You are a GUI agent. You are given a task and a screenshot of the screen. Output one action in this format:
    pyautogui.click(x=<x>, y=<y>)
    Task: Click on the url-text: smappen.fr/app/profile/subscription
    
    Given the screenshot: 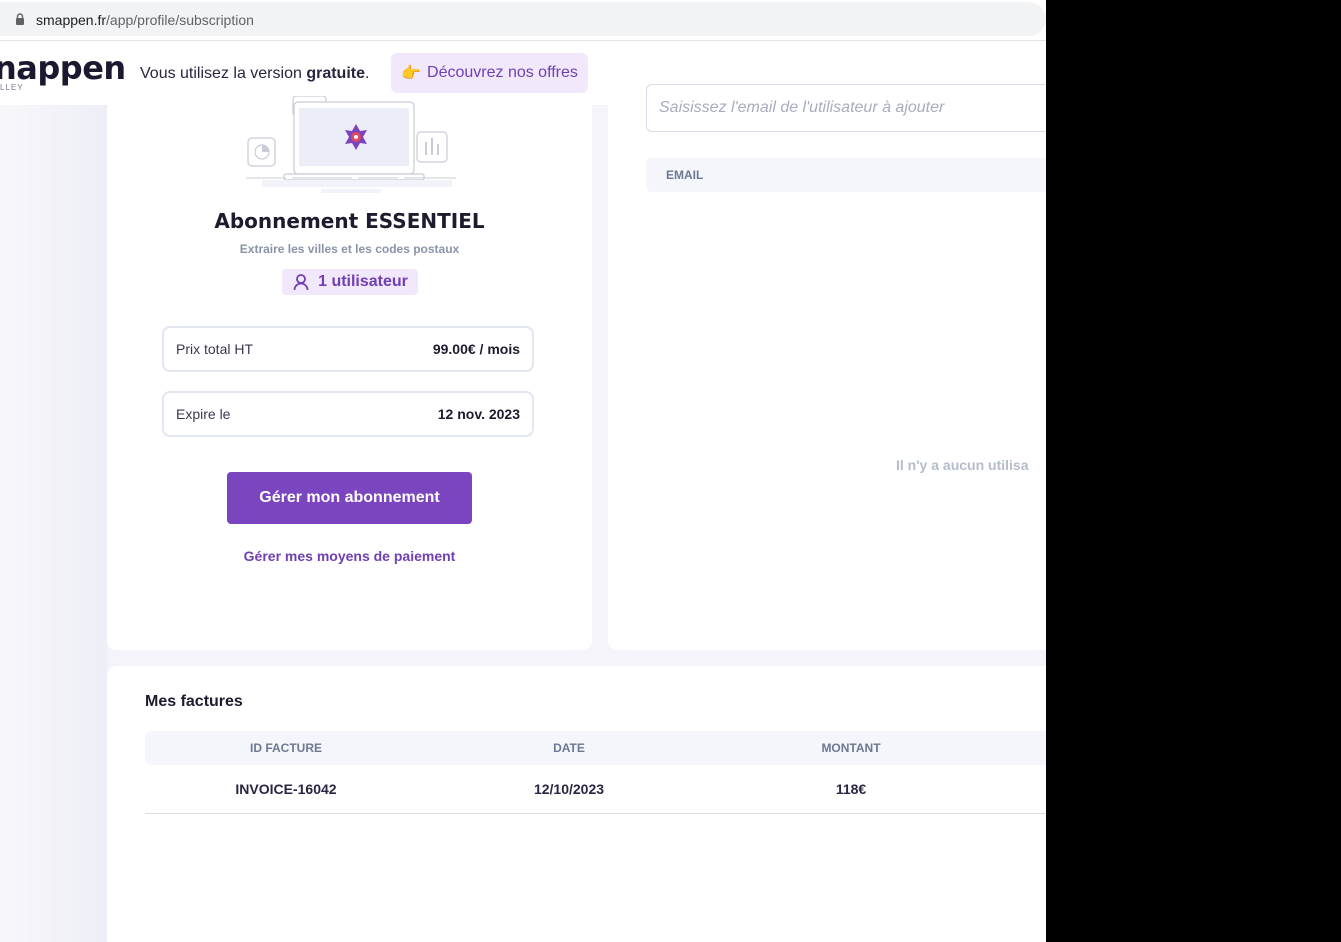 What is the action you would take?
    pyautogui.click(x=145, y=20)
    